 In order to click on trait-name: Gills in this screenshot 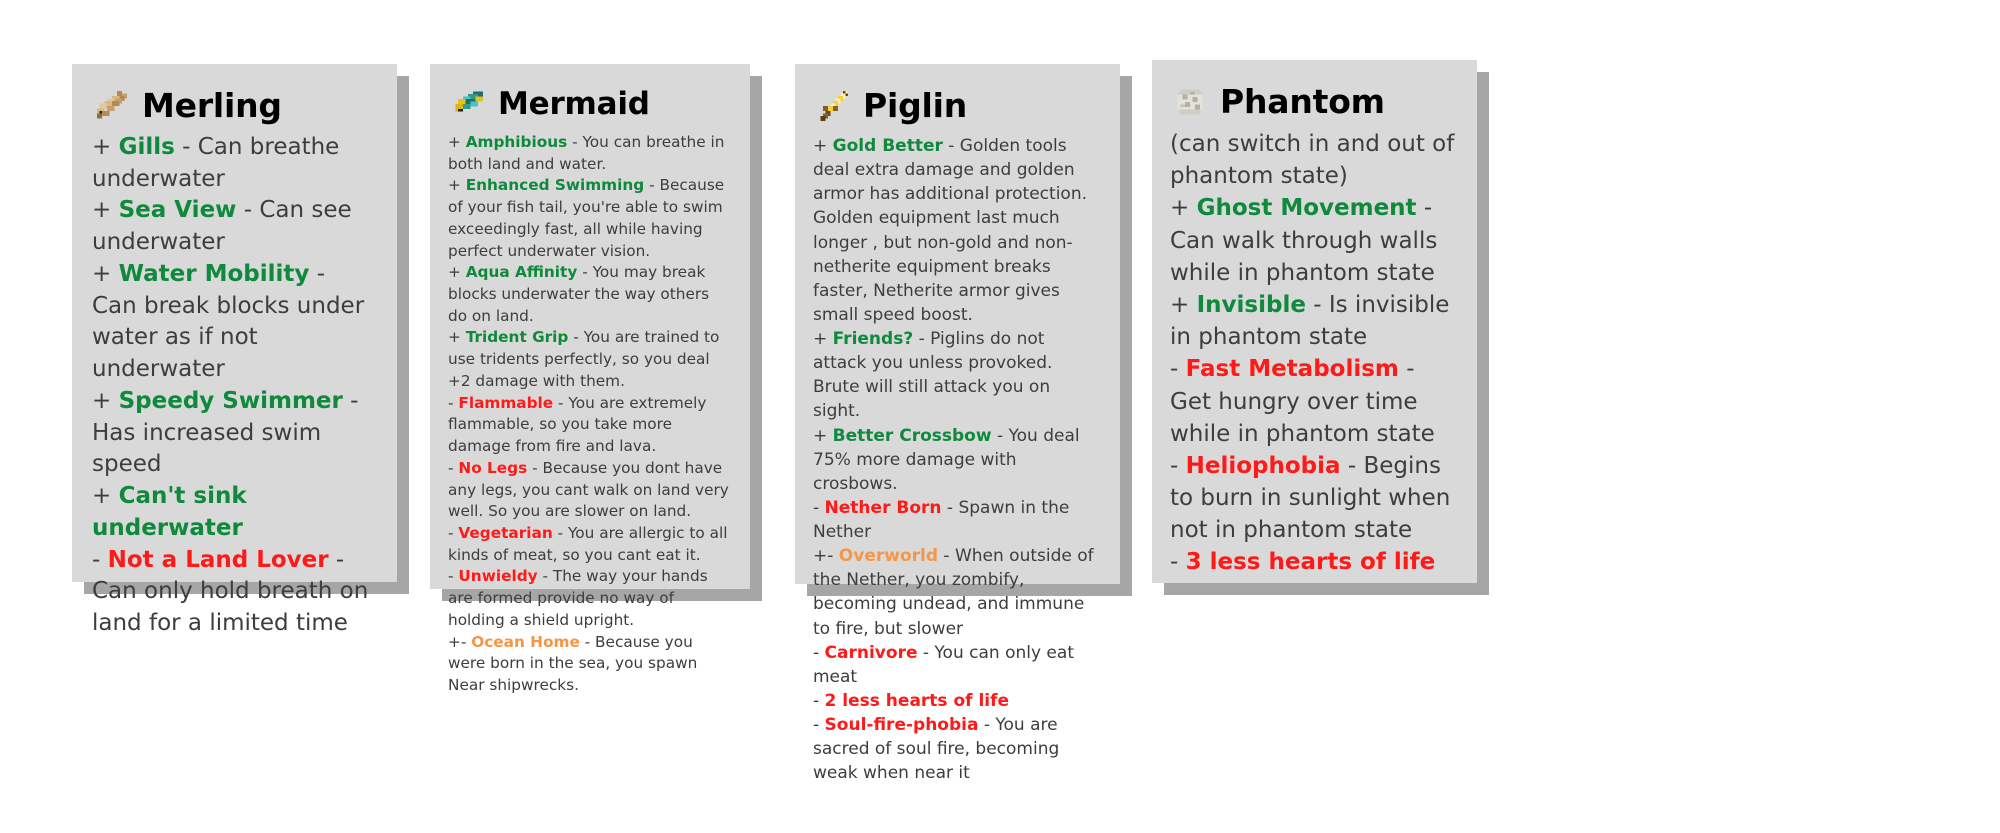, I will do `click(146, 147)`.